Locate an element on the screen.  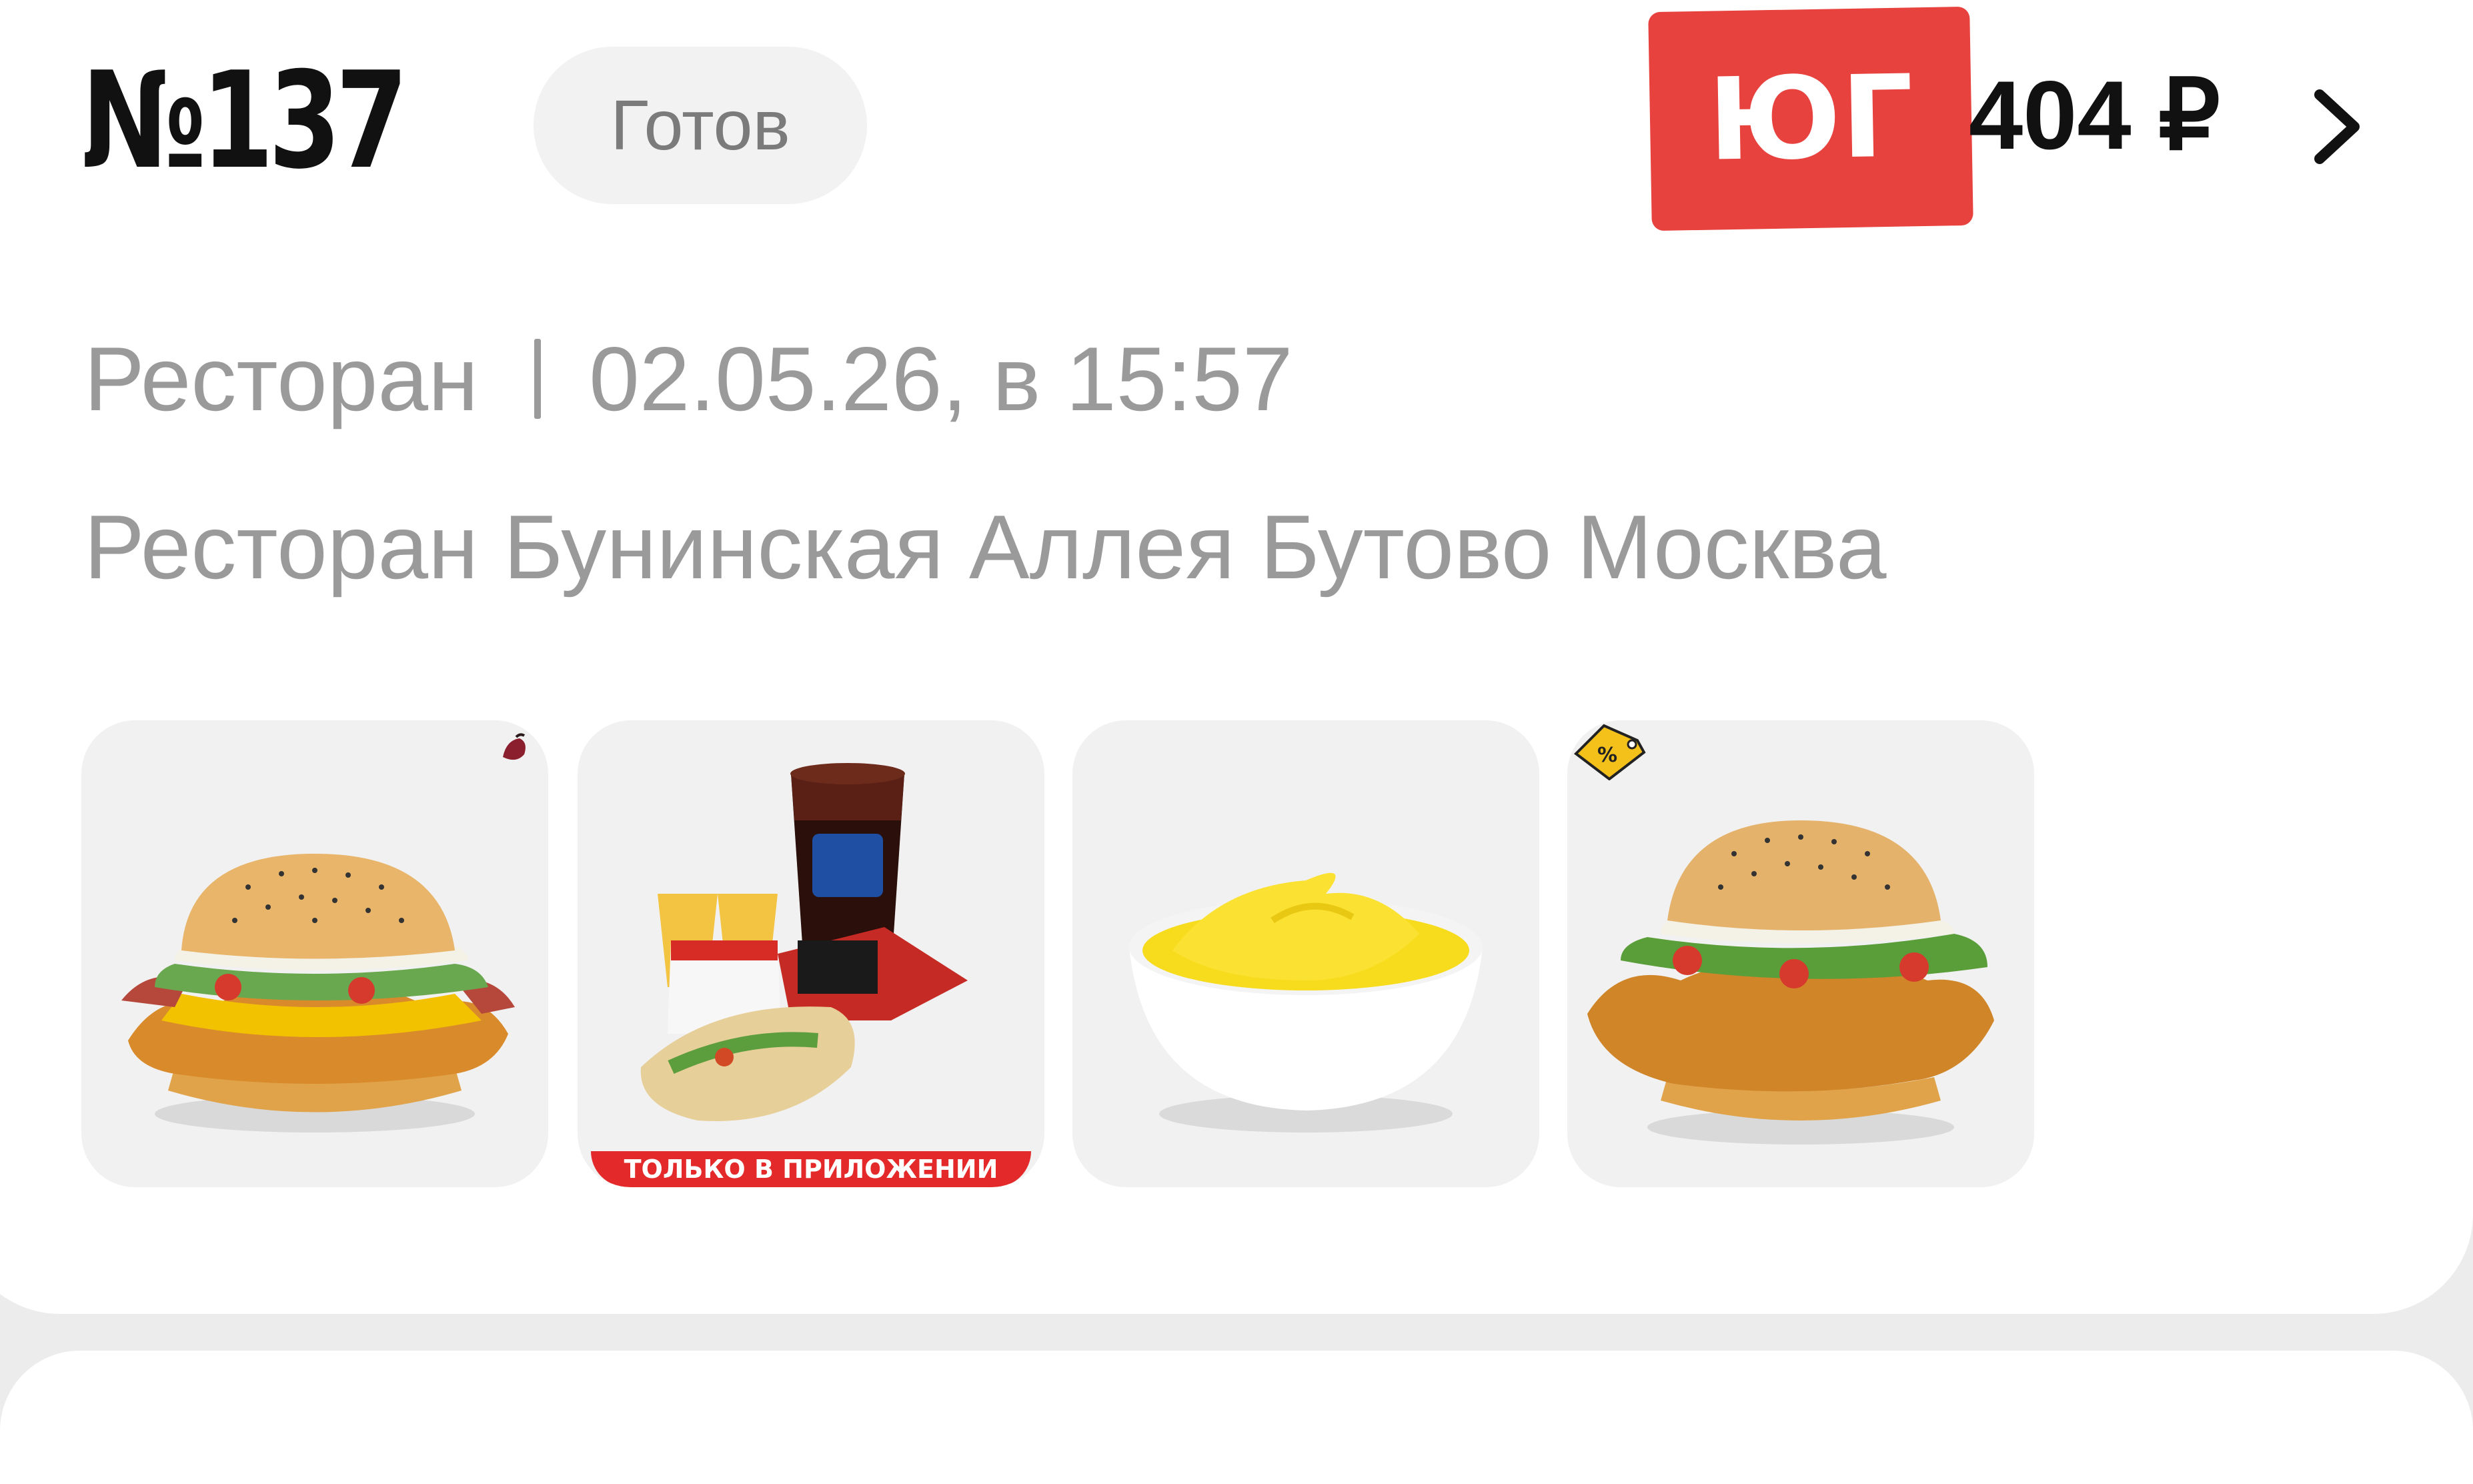
order-datetime: 02.05.26, в 15:57 is located at coordinates (941, 379).